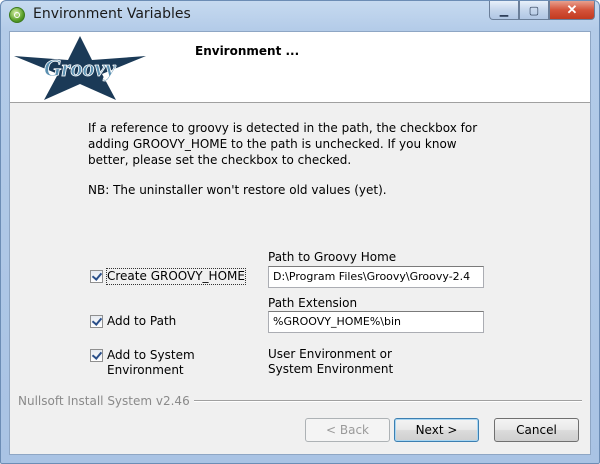 Image resolution: width=600 pixels, height=464 pixels. Describe the element at coordinates (313, 303) in the screenshot. I see `path-extension-label: Path Extension` at that location.